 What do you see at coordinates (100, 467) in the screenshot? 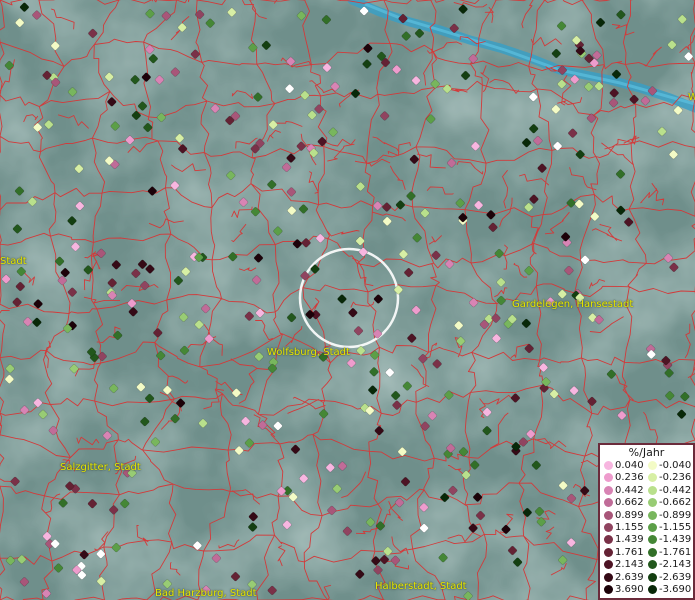
I see `place-label-salzgitter: Salzgitter, Stadt` at bounding box center [100, 467].